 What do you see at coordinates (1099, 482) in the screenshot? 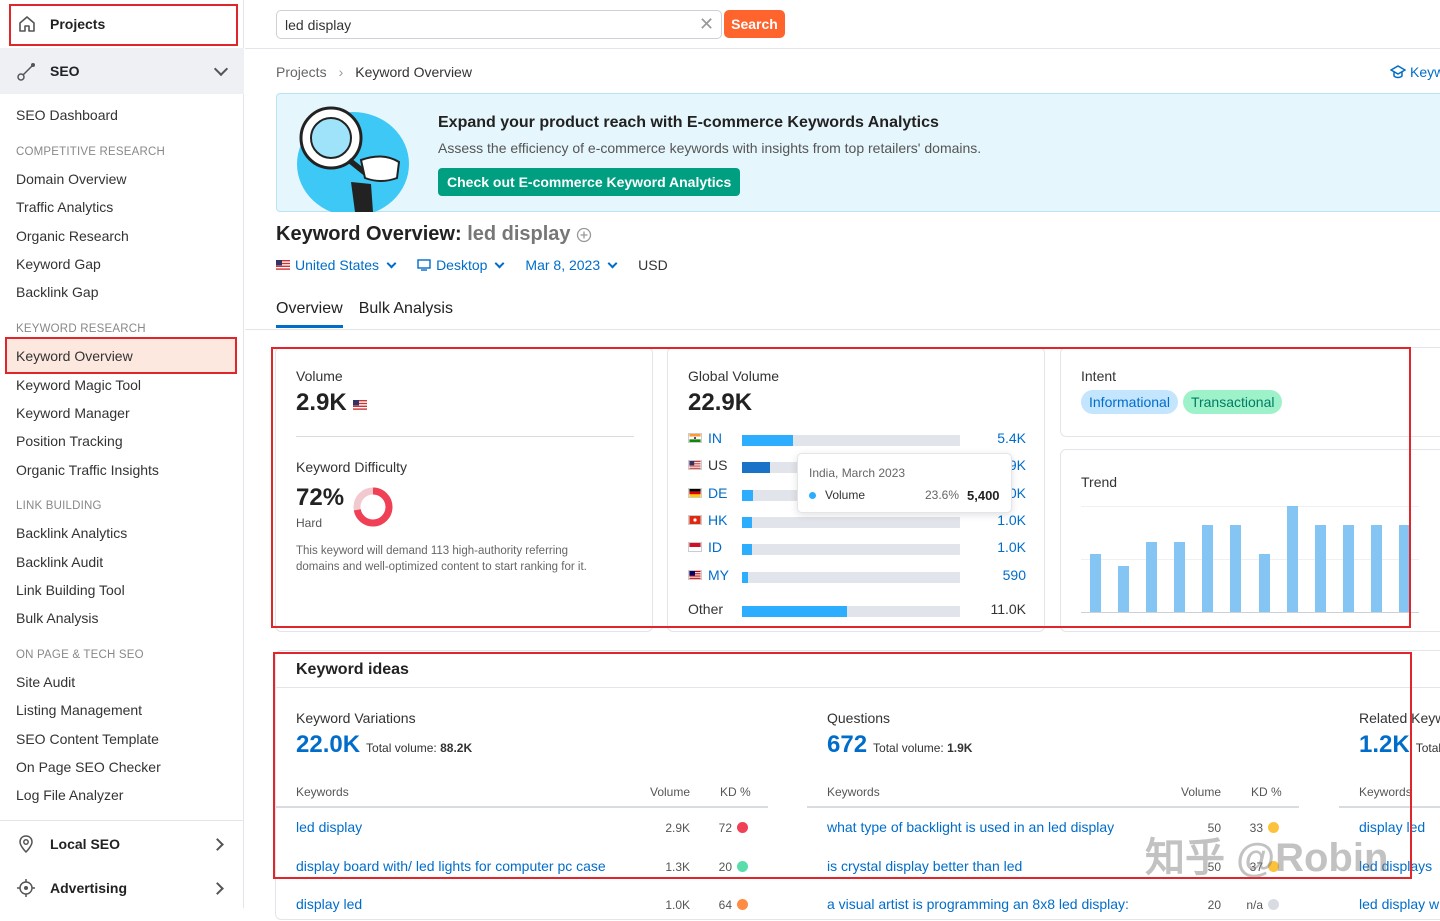
I see `trend-label: Trend` at bounding box center [1099, 482].